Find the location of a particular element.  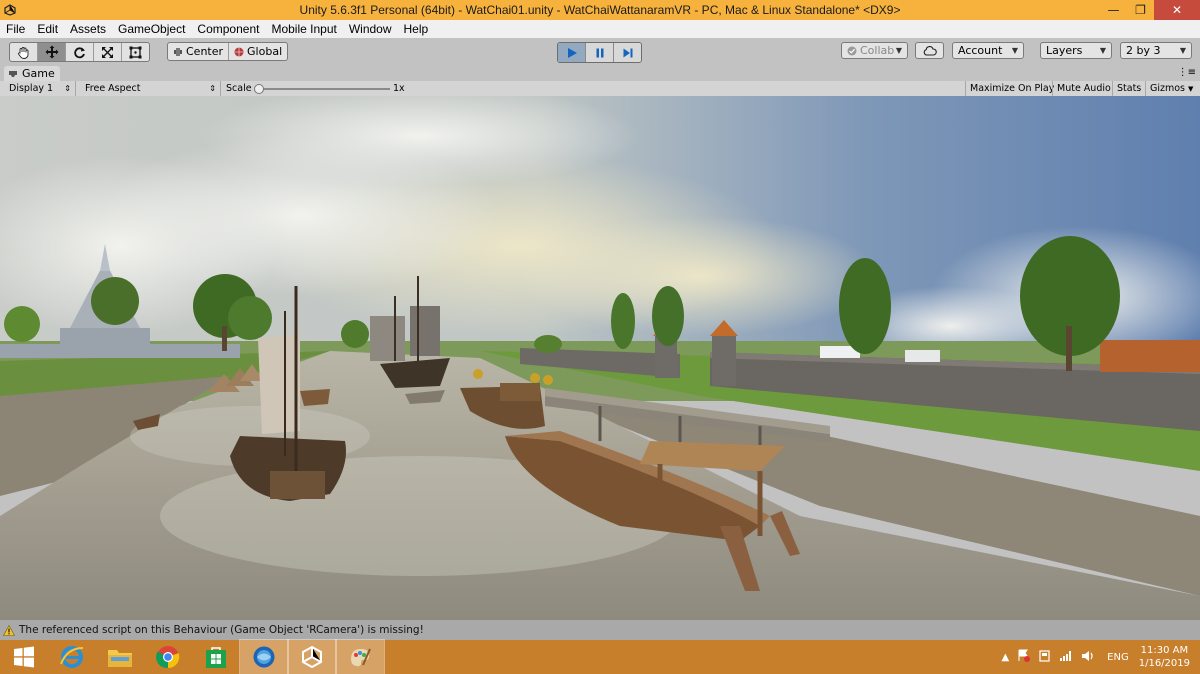

taskbar-internet-explorer is located at coordinates (72, 657).